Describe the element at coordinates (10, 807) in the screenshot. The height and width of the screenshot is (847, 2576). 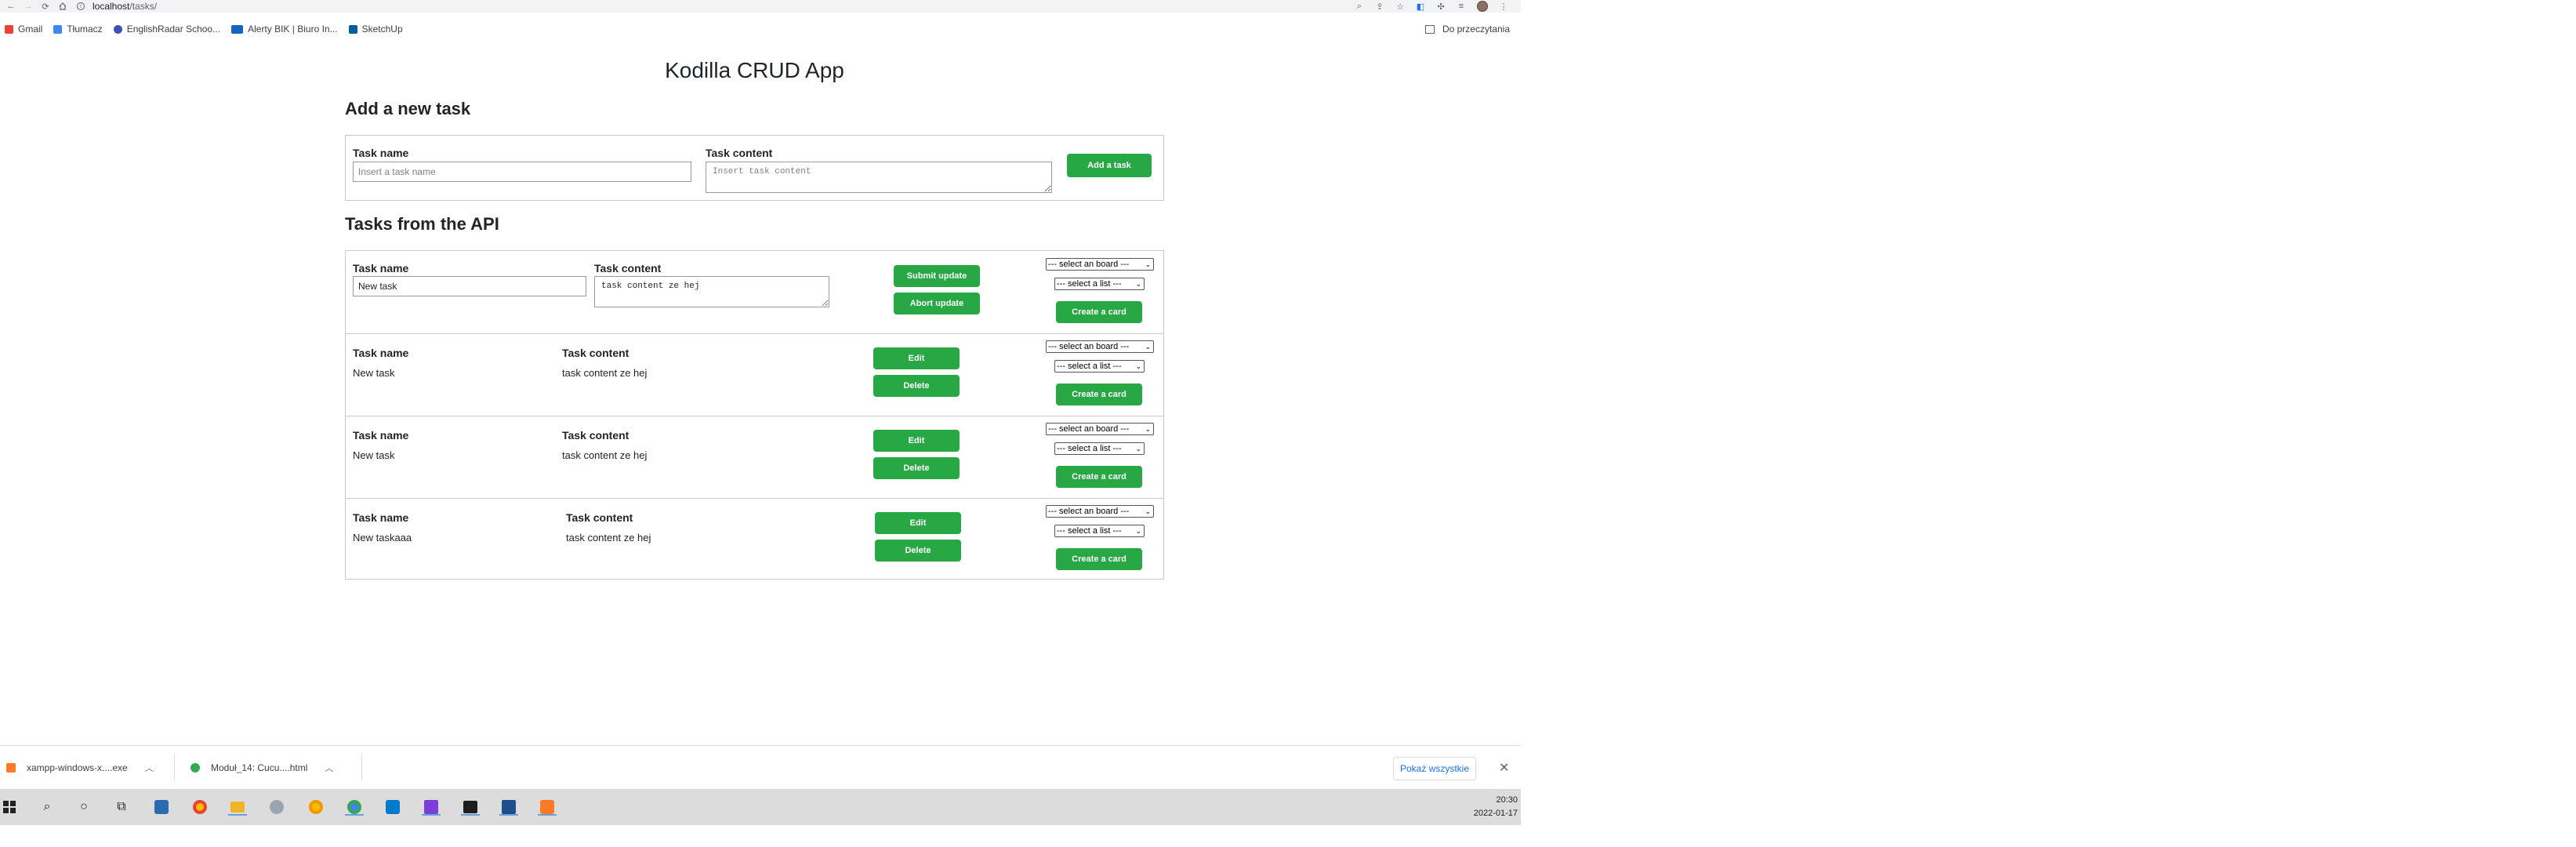
I see `windows-start-icon` at that location.